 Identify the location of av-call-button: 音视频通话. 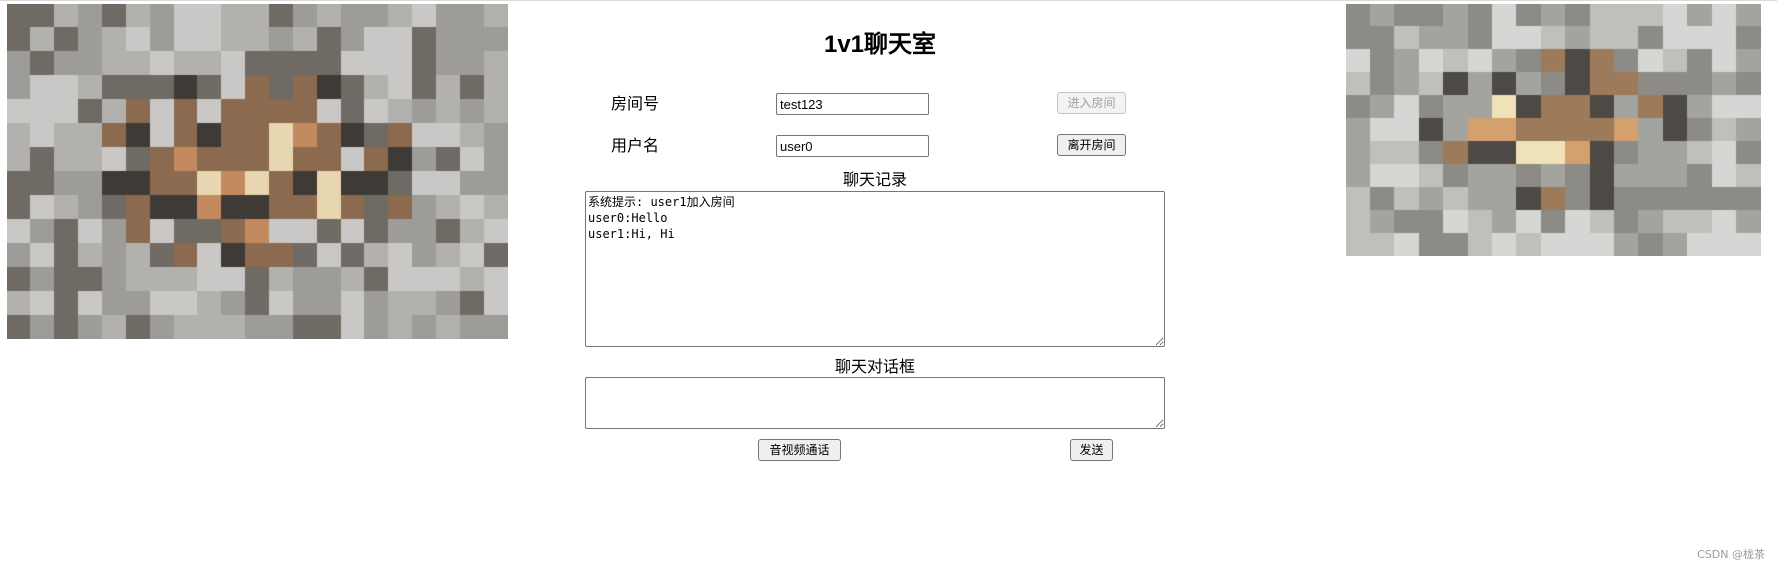
(799, 450).